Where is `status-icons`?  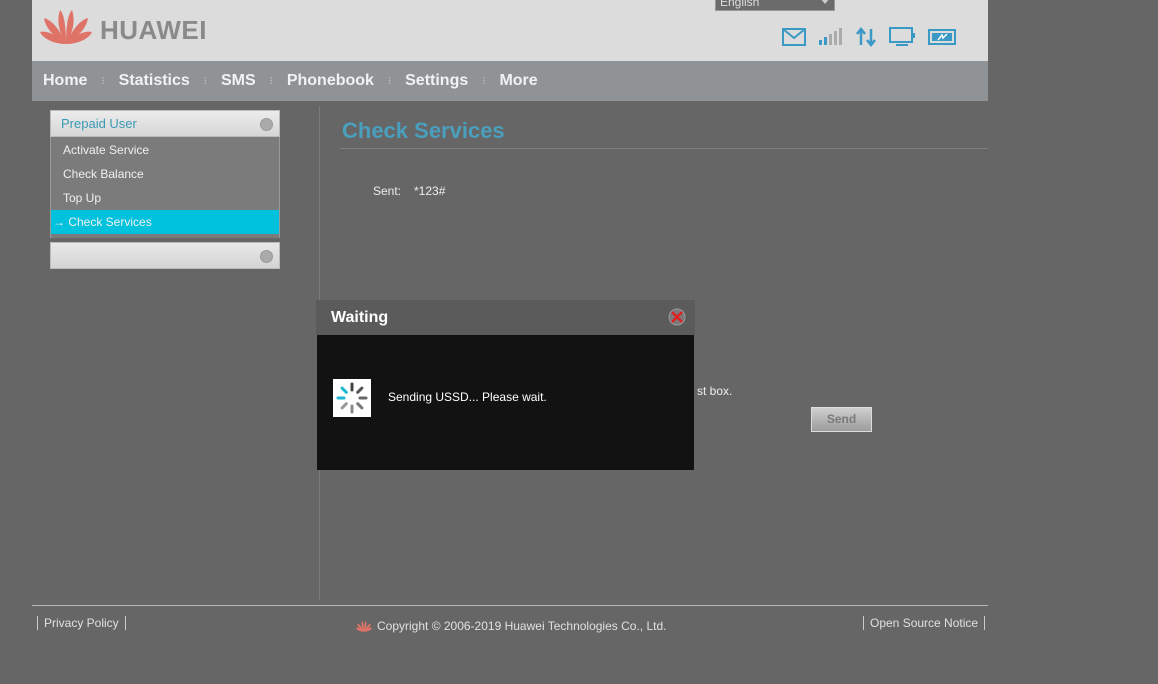
status-icons is located at coordinates (870, 37).